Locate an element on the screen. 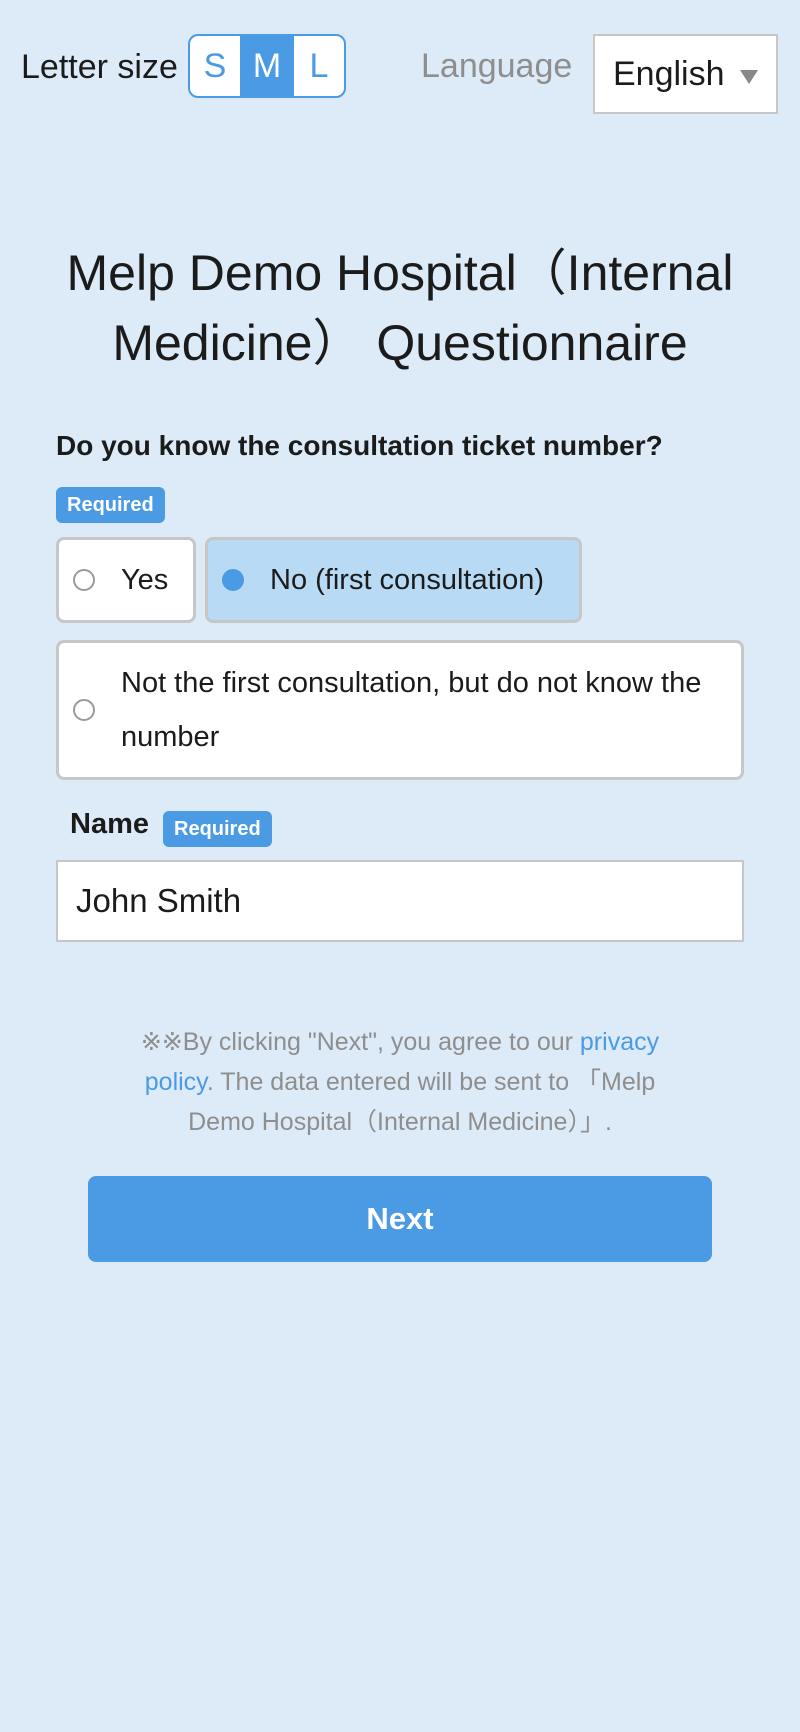 The image size is (800, 1732). language-label: Language is located at coordinates (497, 66).